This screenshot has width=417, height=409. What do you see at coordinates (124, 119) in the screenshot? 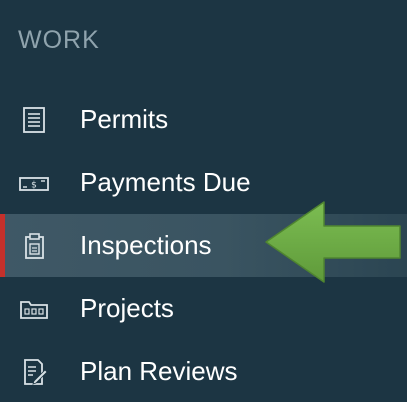
I see `sidebar-item-label: Permits` at bounding box center [124, 119].